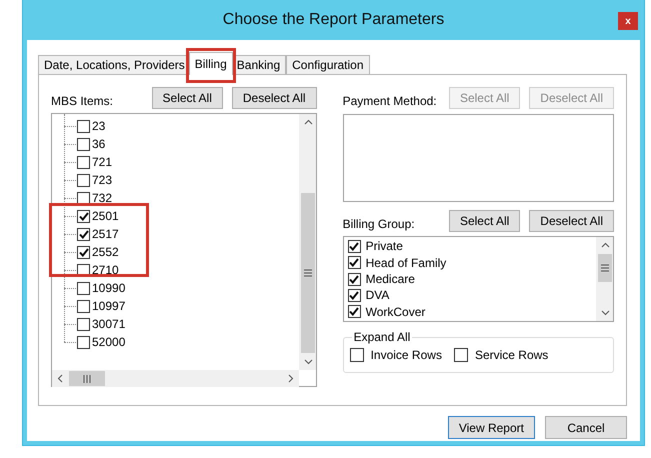  Describe the element at coordinates (181, 198) in the screenshot. I see `tree-item: 732` at that location.